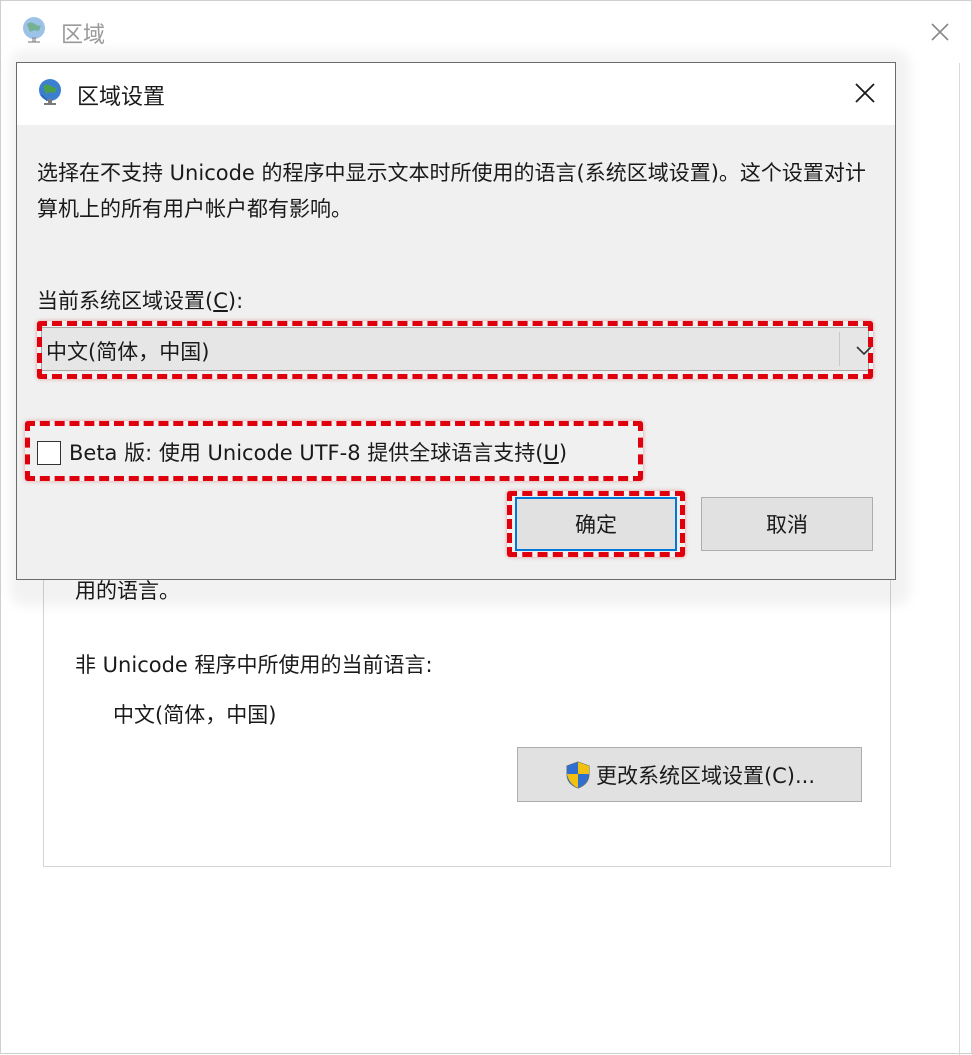 This screenshot has height=1055, width=972. Describe the element at coordinates (125, 301) in the screenshot. I see `current-locale-label-text: 当前系统区域设置(` at that location.